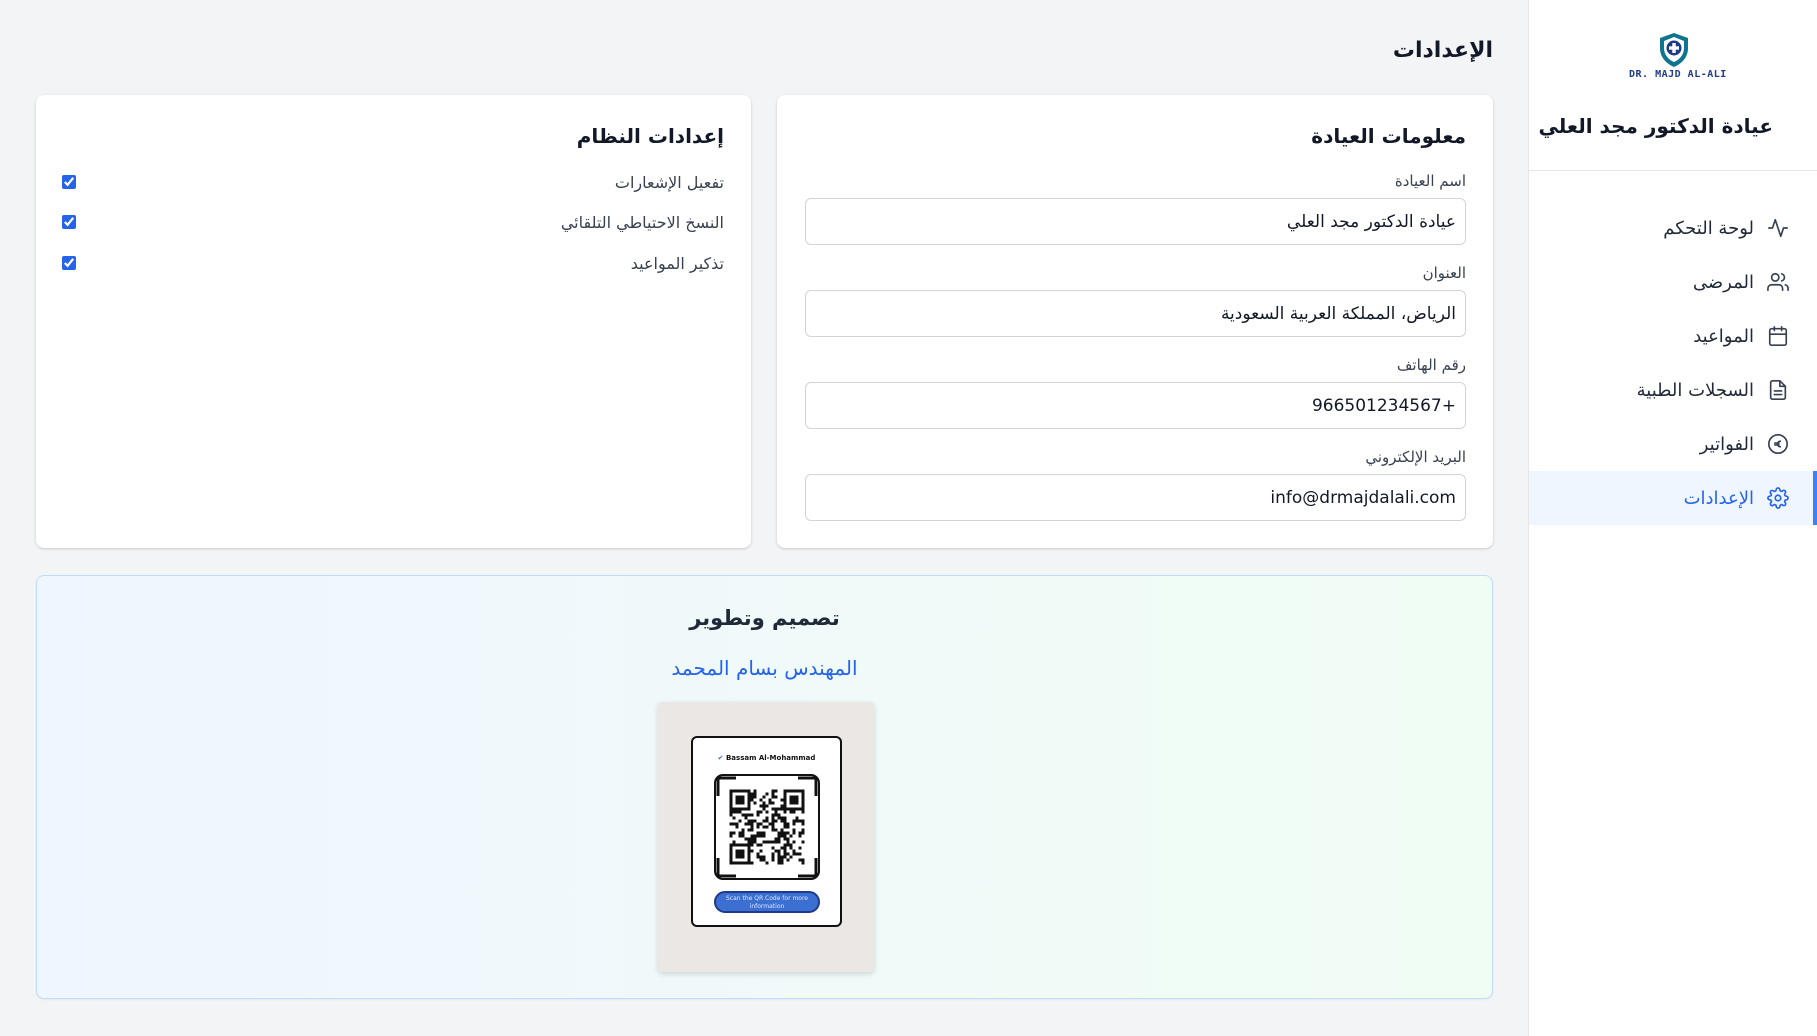 Image resolution: width=1817 pixels, height=1036 pixels. I want to click on sidebar-item-label: المواعيد, so click(1723, 336).